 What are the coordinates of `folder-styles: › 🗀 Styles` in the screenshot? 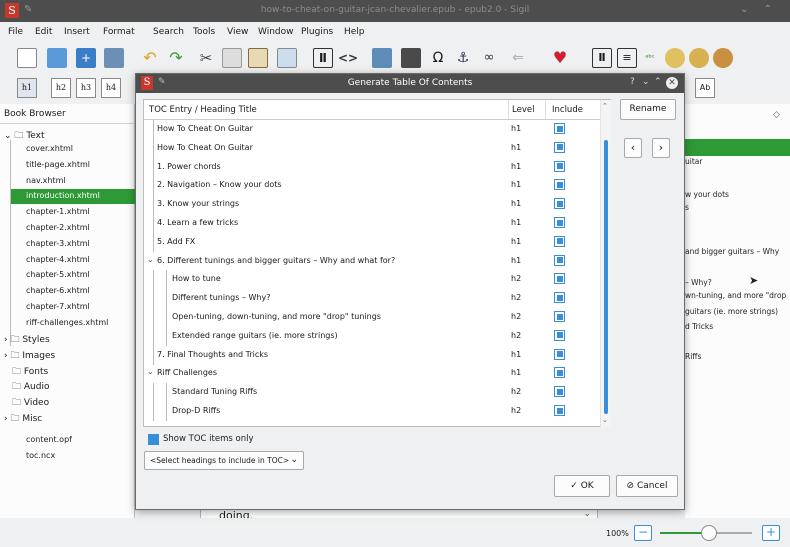 It's located at (27, 340).